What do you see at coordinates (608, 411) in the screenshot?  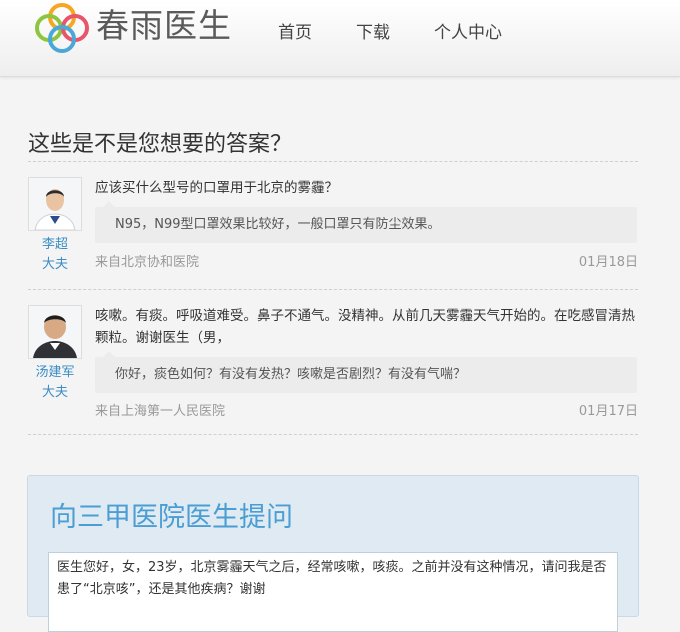 I see `answer-date: 01月17日` at bounding box center [608, 411].